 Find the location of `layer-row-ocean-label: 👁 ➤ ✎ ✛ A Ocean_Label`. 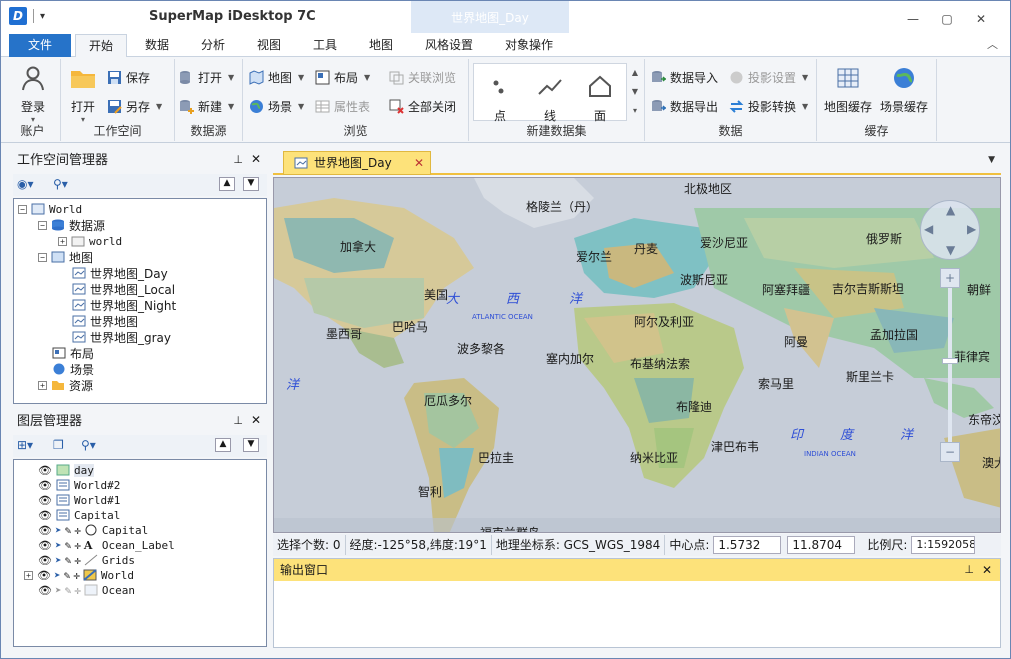

layer-row-ocean-label: 👁 ➤ ✎ ✛ A Ocean_Label is located at coordinates (106, 545).